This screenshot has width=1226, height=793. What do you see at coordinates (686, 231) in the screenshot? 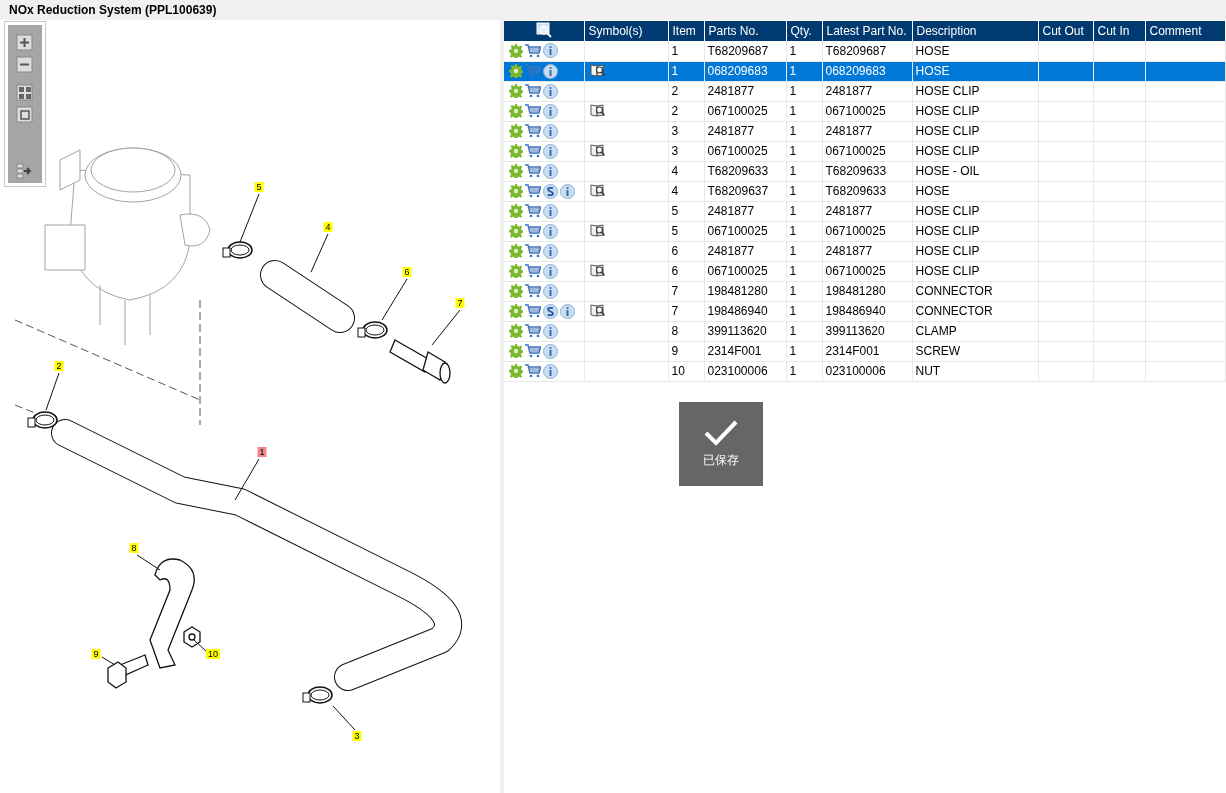
I see `table-cell: 5` at bounding box center [686, 231].